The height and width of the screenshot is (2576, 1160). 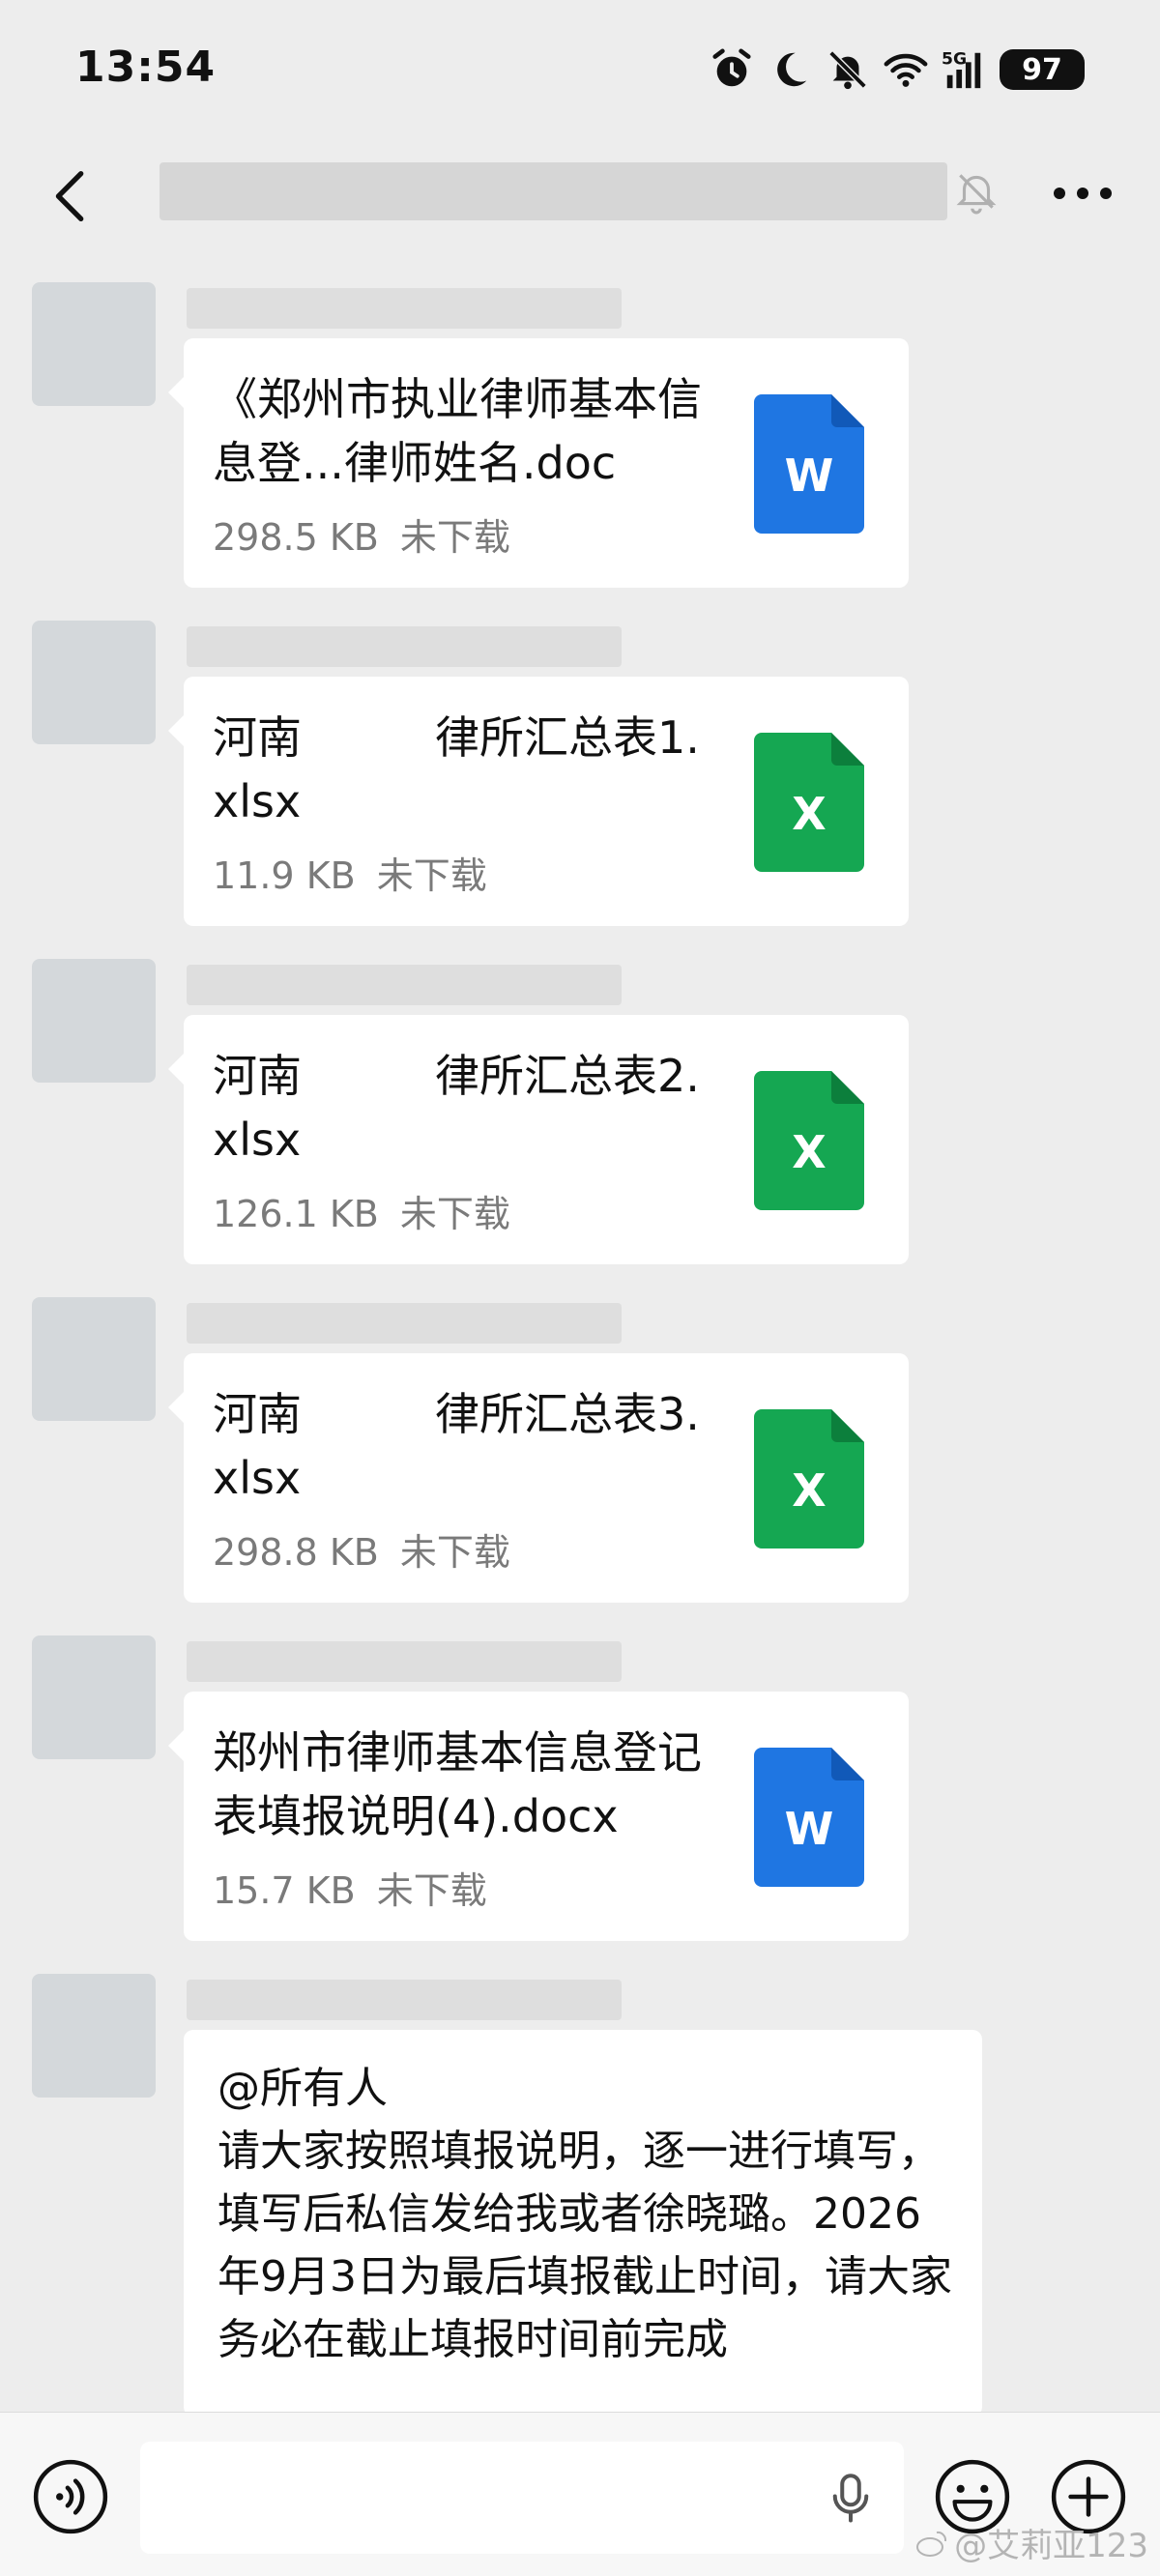 I want to click on more-icon, so click(x=1083, y=193).